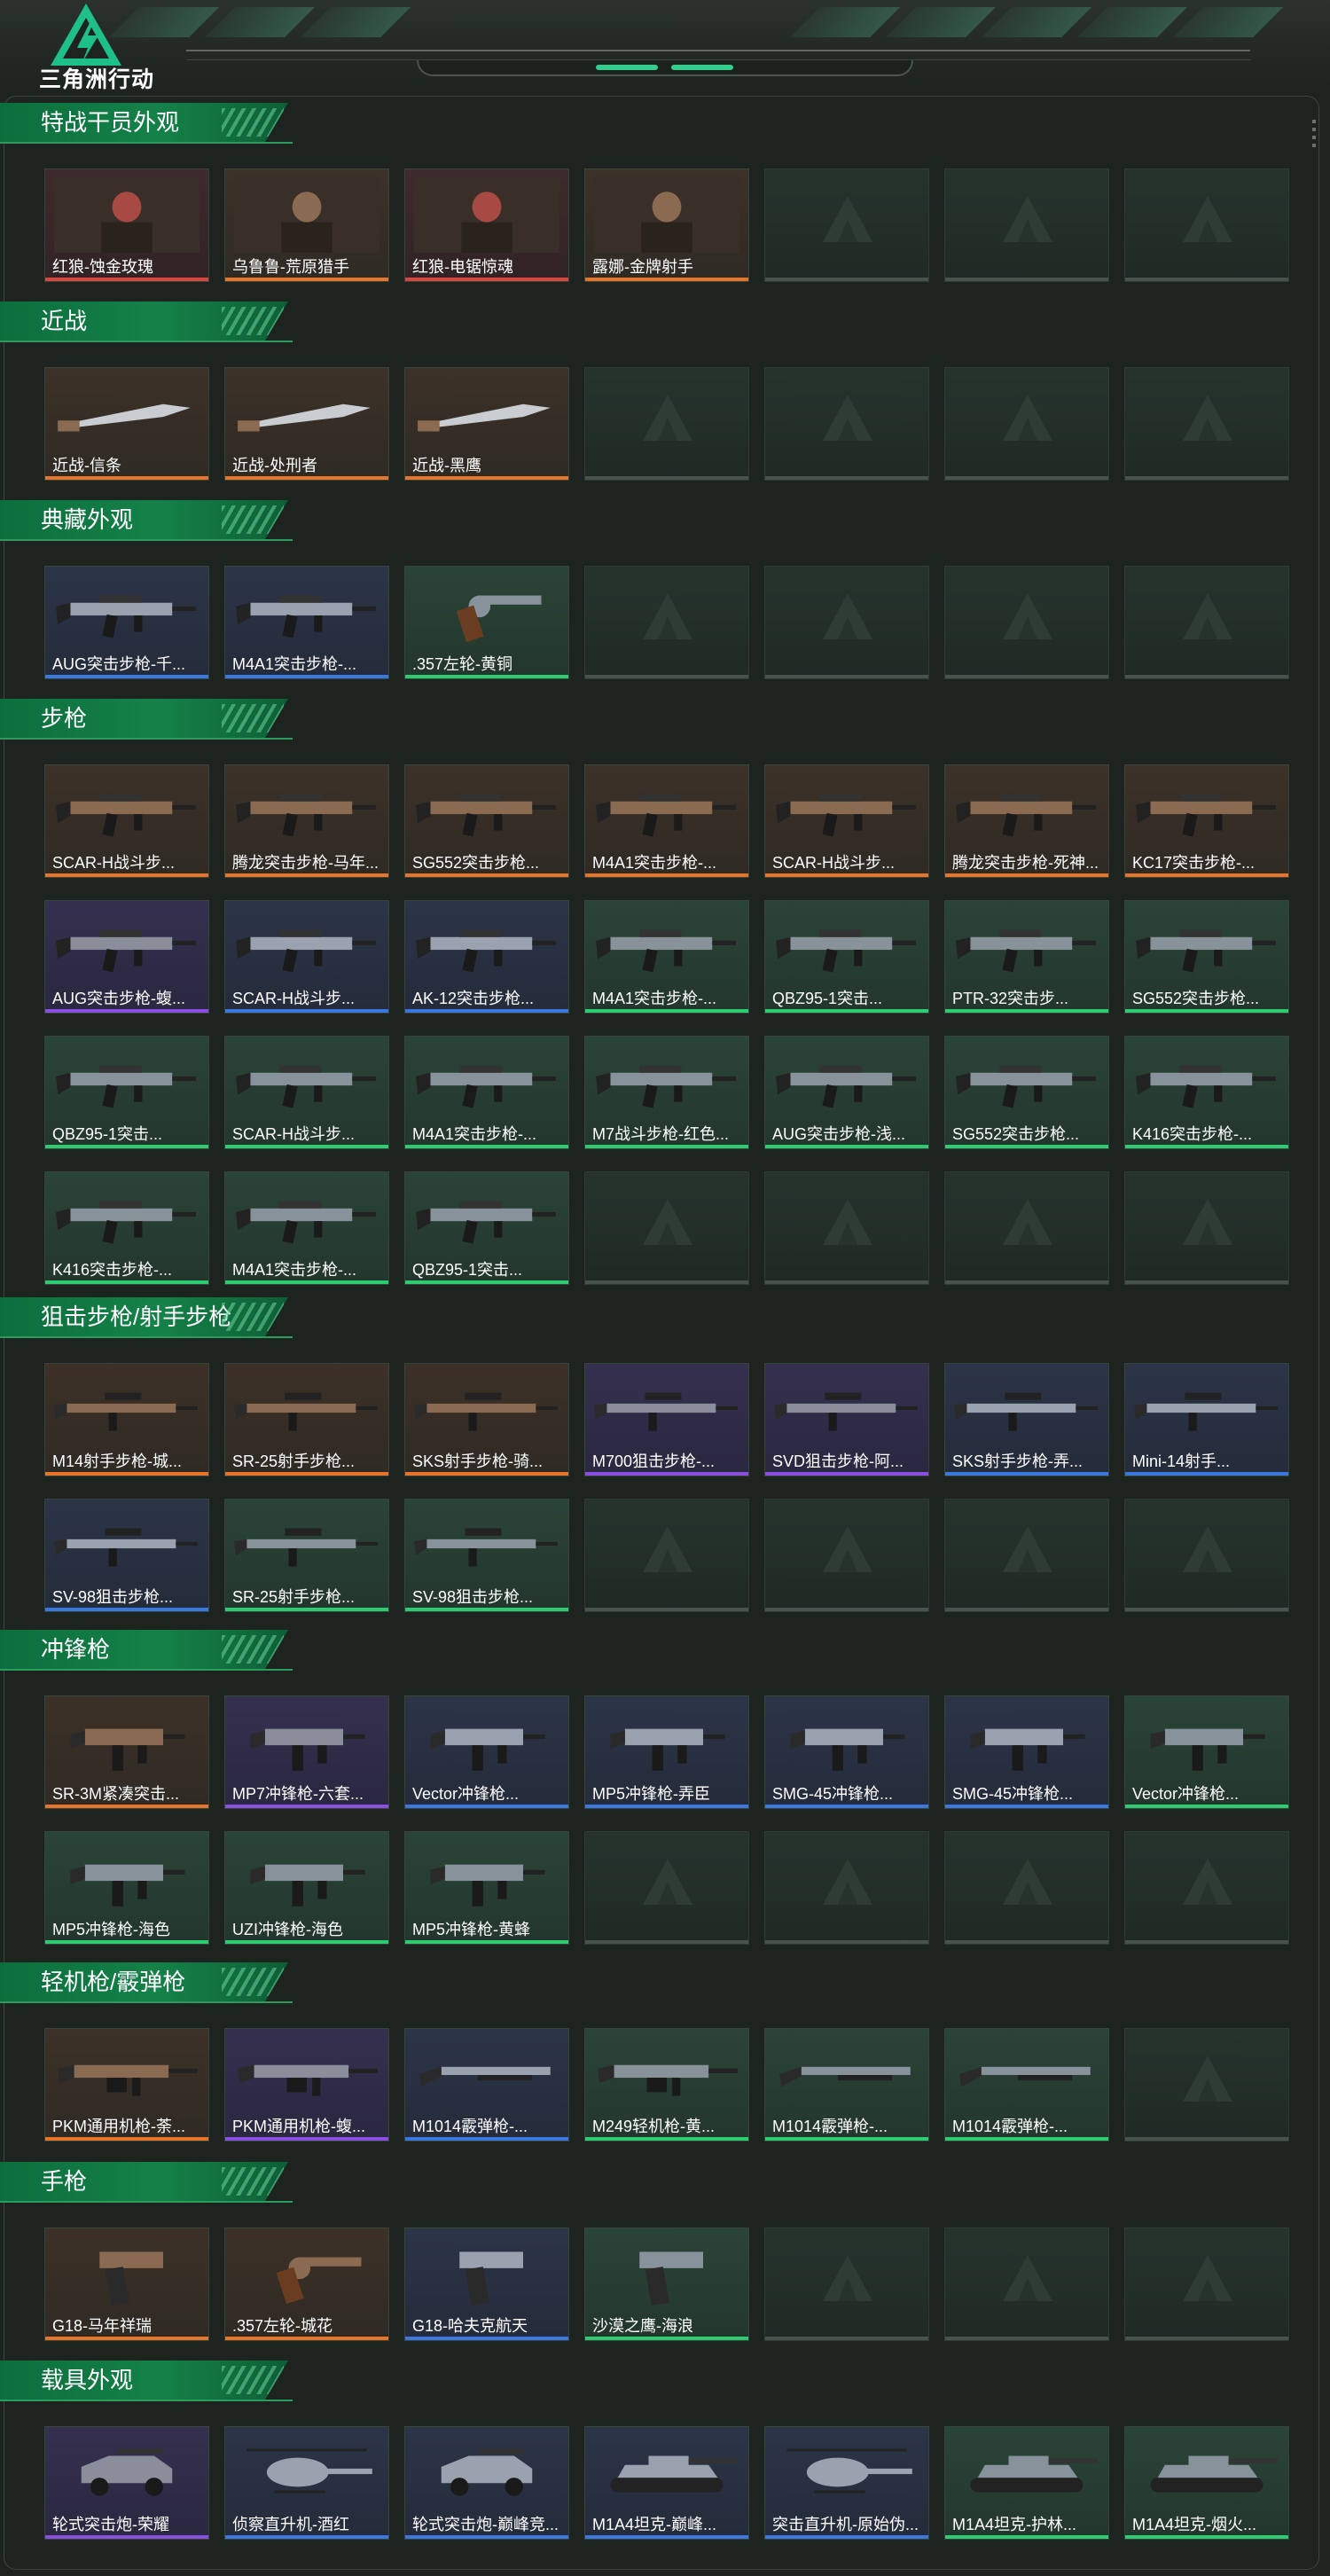  What do you see at coordinates (147, 739) in the screenshot?
I see `section-underline` at bounding box center [147, 739].